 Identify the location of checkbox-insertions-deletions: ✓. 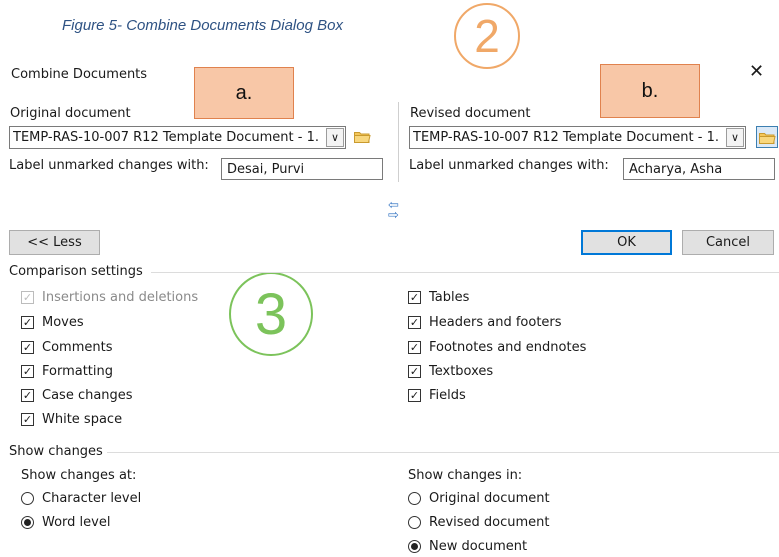
(27, 297).